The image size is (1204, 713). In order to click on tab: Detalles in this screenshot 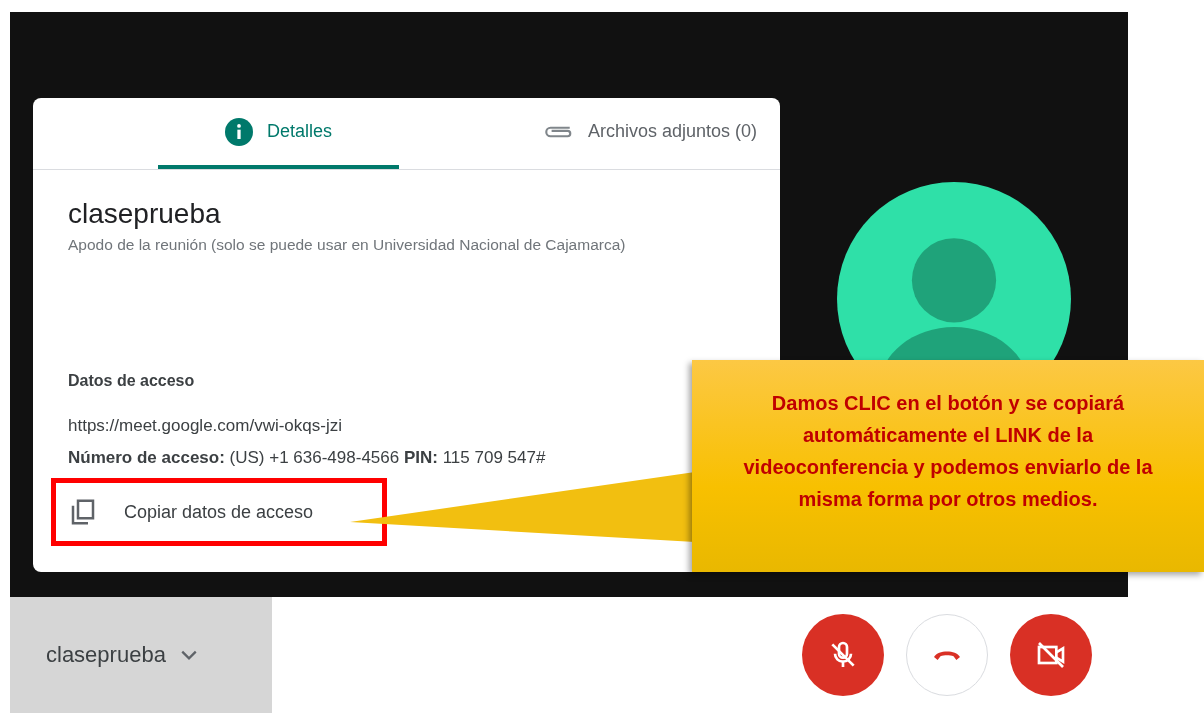, I will do `click(278, 133)`.